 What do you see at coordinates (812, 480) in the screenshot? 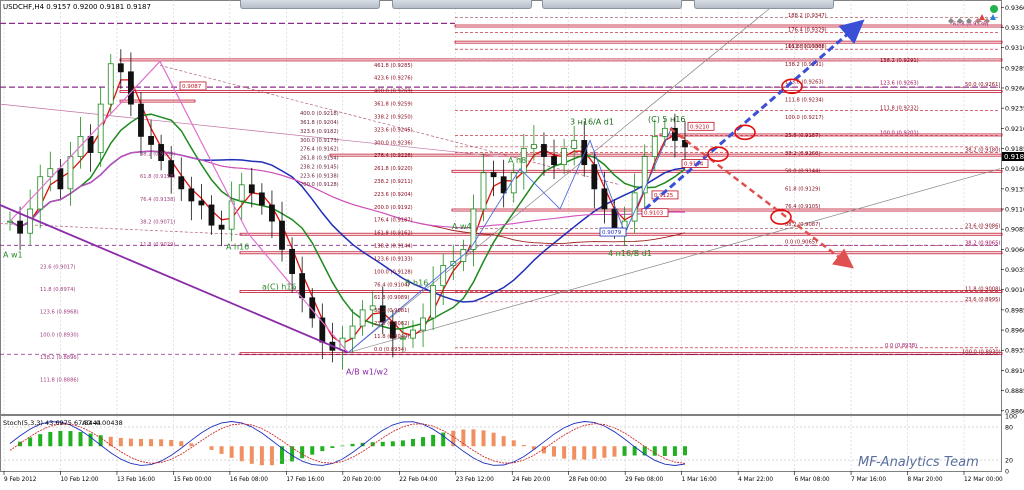
I see `time-tick-label: 6 Mar 08:00` at bounding box center [812, 480].